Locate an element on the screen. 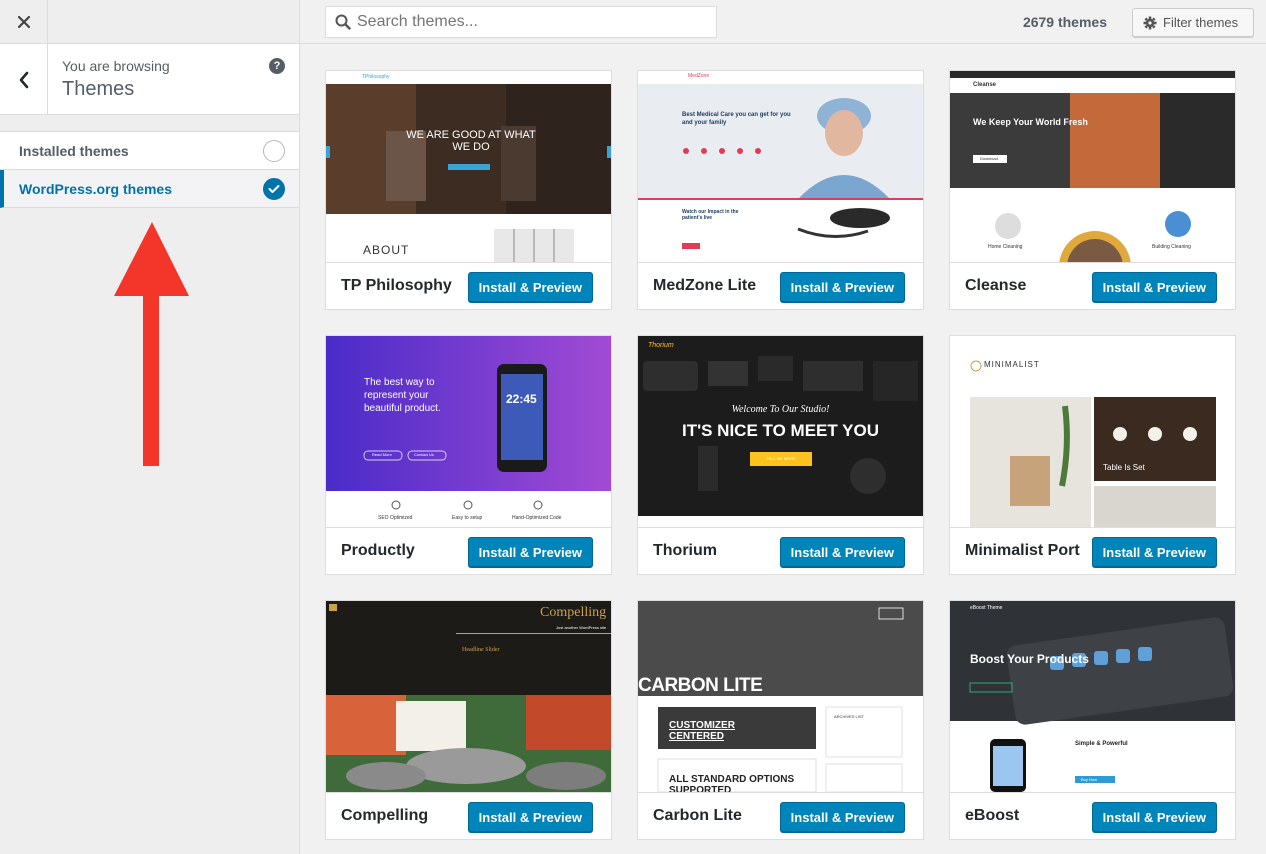  filter-themes-label: Filter themes is located at coordinates (1201, 22).